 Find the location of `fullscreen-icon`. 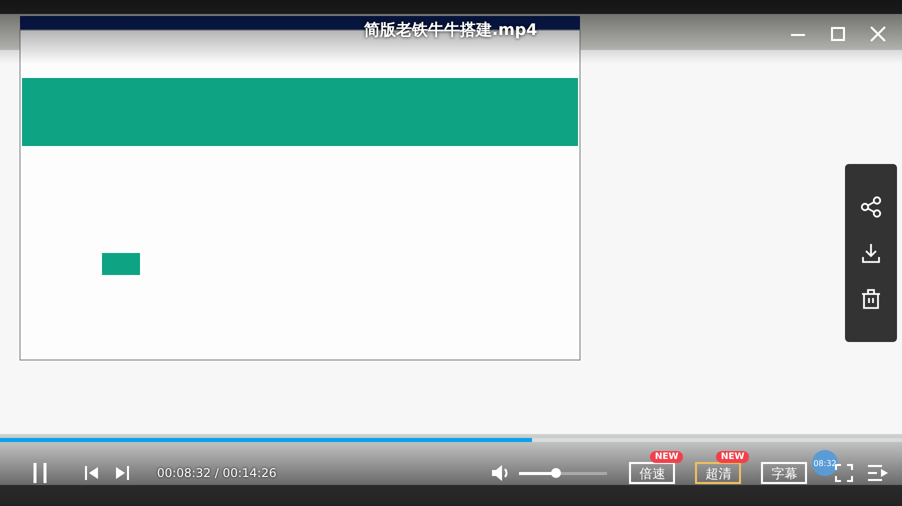

fullscreen-icon is located at coordinates (844, 473).